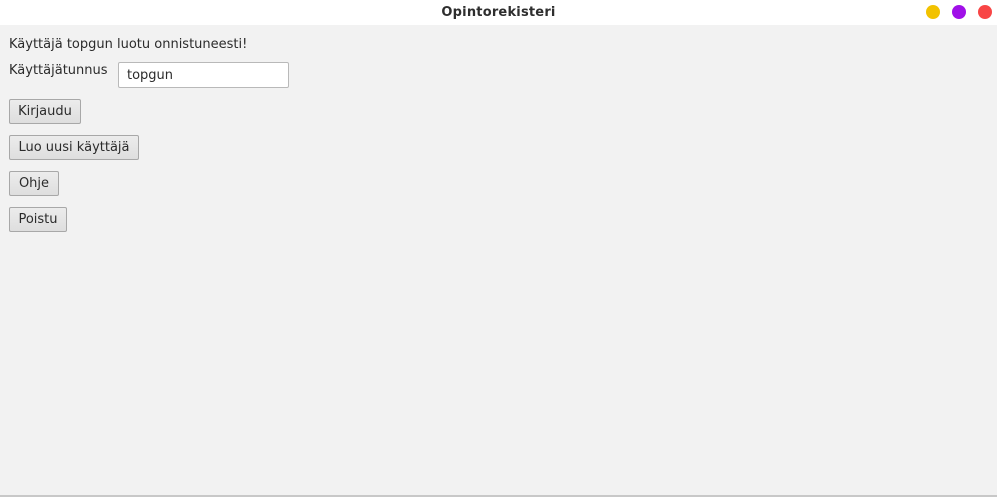 This screenshot has width=997, height=497. I want to click on close-button, so click(985, 12).